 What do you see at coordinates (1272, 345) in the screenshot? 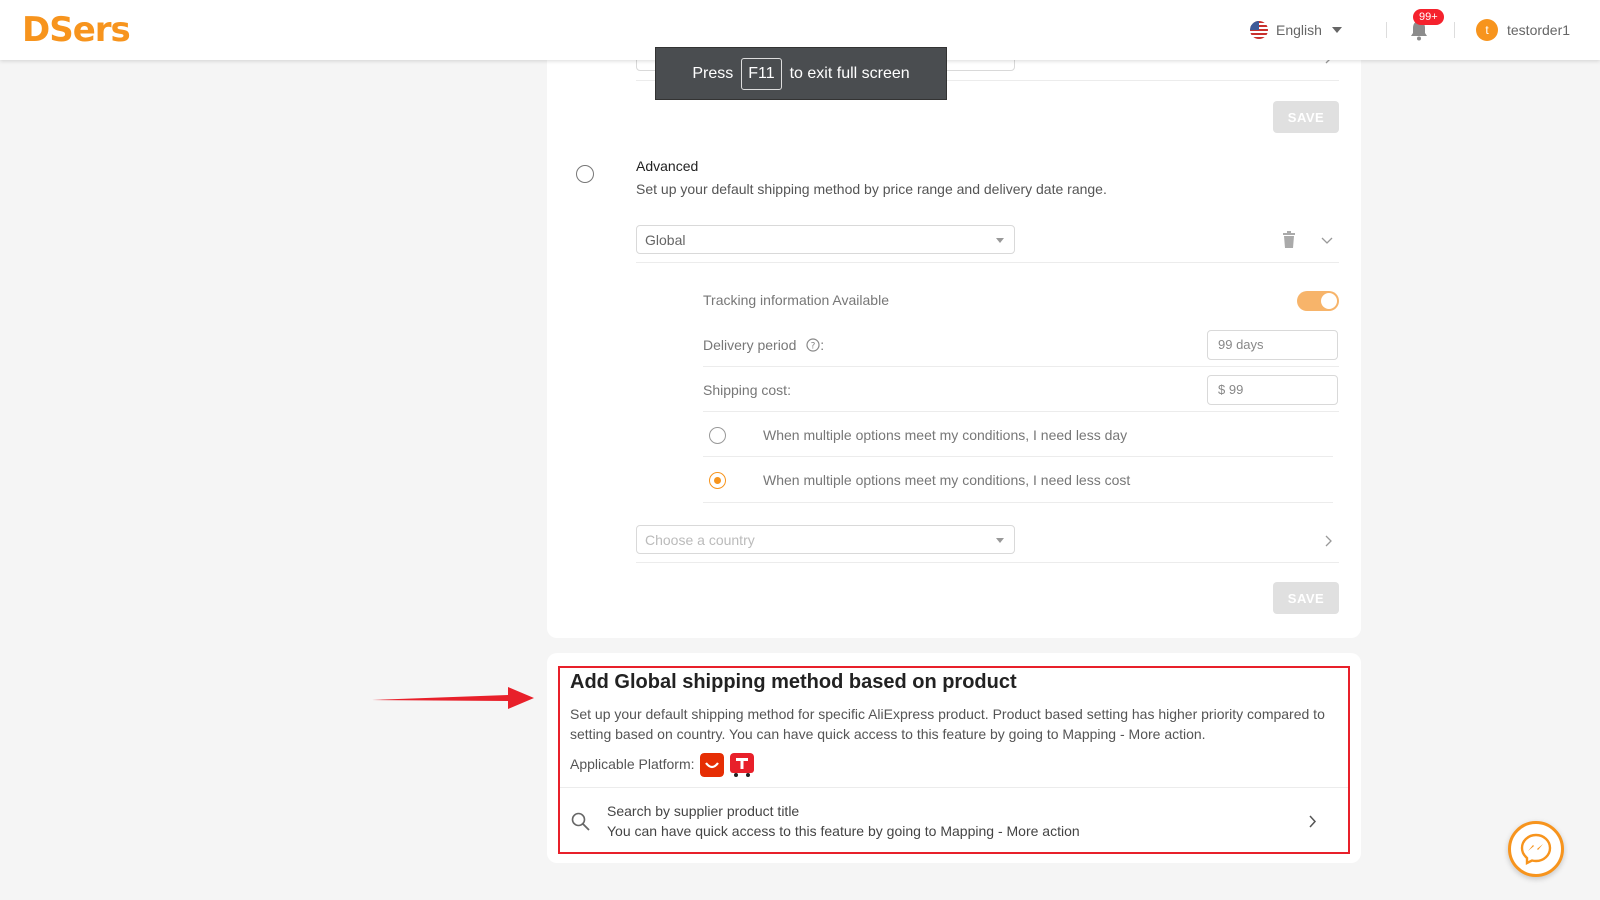
I see `delivery-period-input: 99 days` at bounding box center [1272, 345].